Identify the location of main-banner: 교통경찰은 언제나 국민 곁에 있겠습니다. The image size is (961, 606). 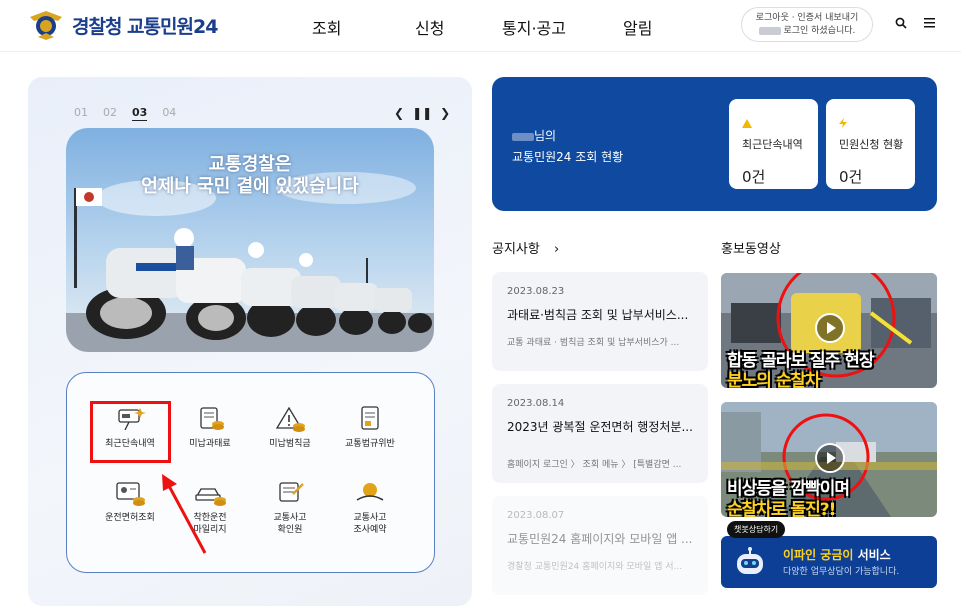
(250, 240).